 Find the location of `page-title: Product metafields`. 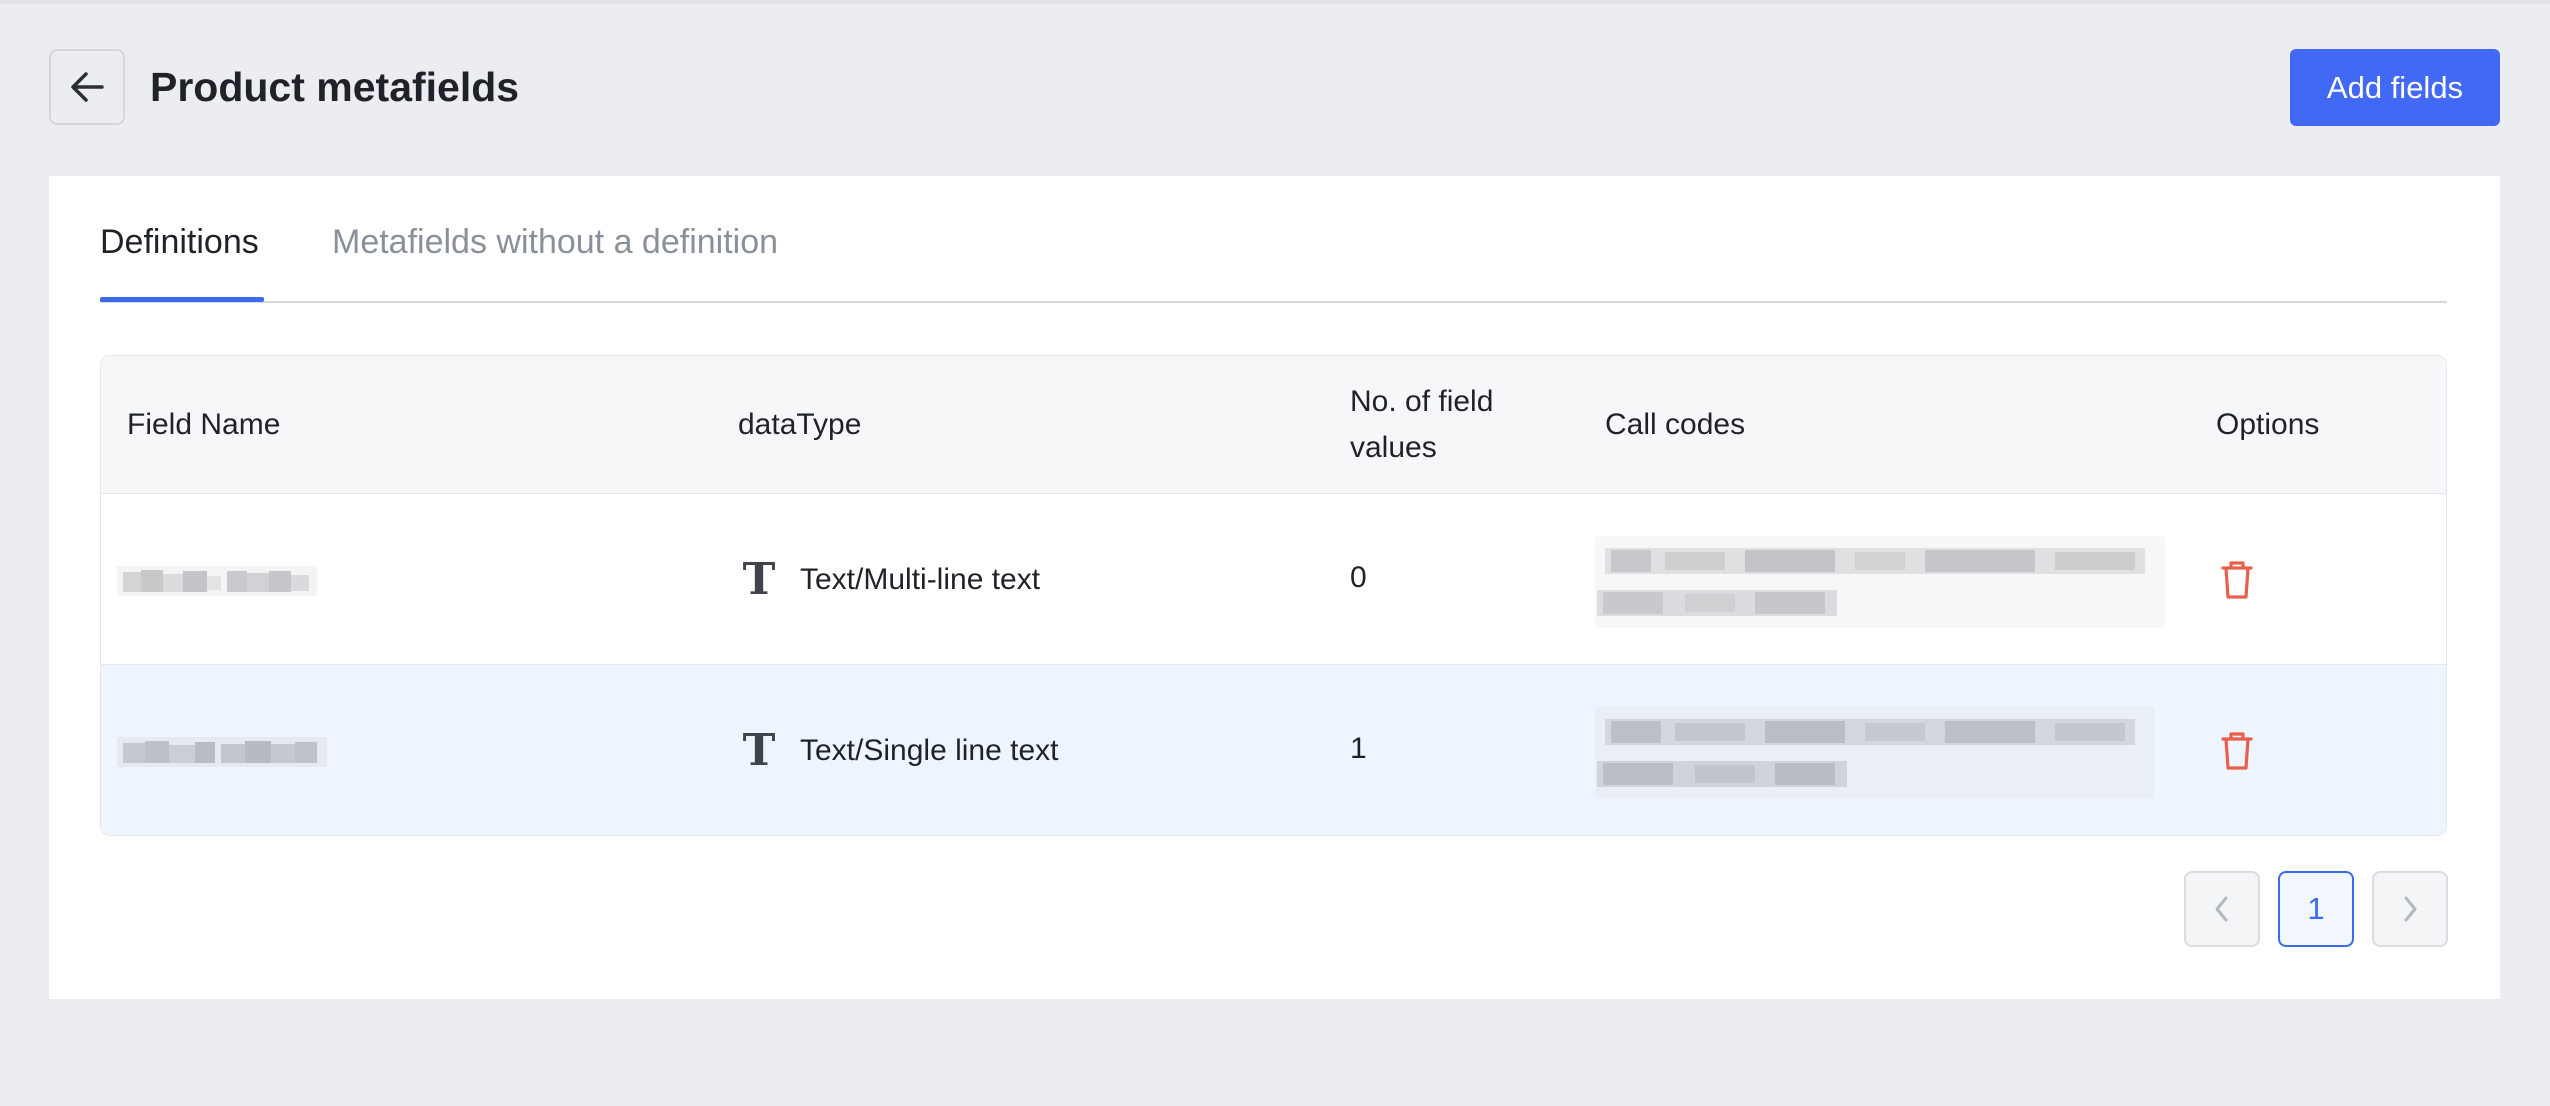

page-title: Product metafields is located at coordinates (335, 87).